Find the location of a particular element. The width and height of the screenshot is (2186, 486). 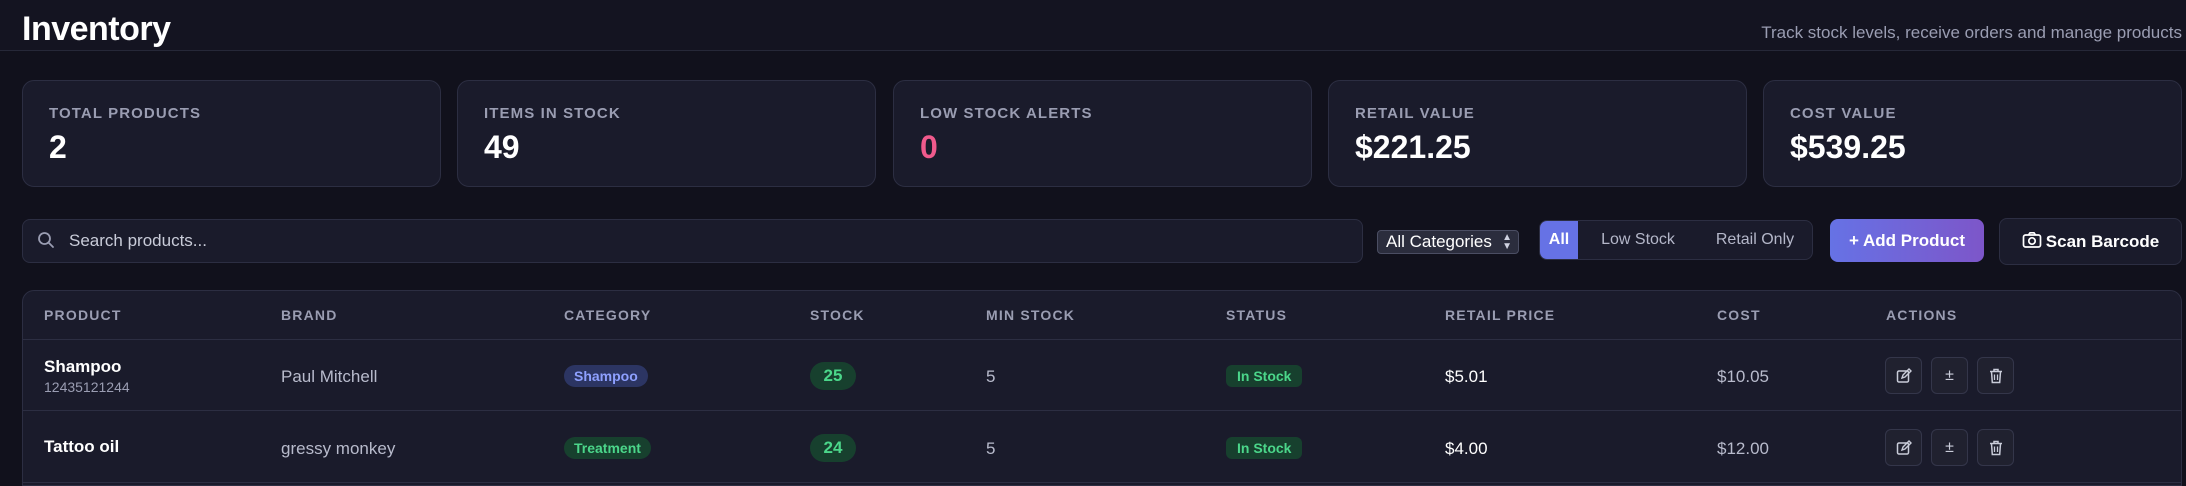

stat-card-cost-value: COST VALUE $539.25 is located at coordinates (1972, 133).